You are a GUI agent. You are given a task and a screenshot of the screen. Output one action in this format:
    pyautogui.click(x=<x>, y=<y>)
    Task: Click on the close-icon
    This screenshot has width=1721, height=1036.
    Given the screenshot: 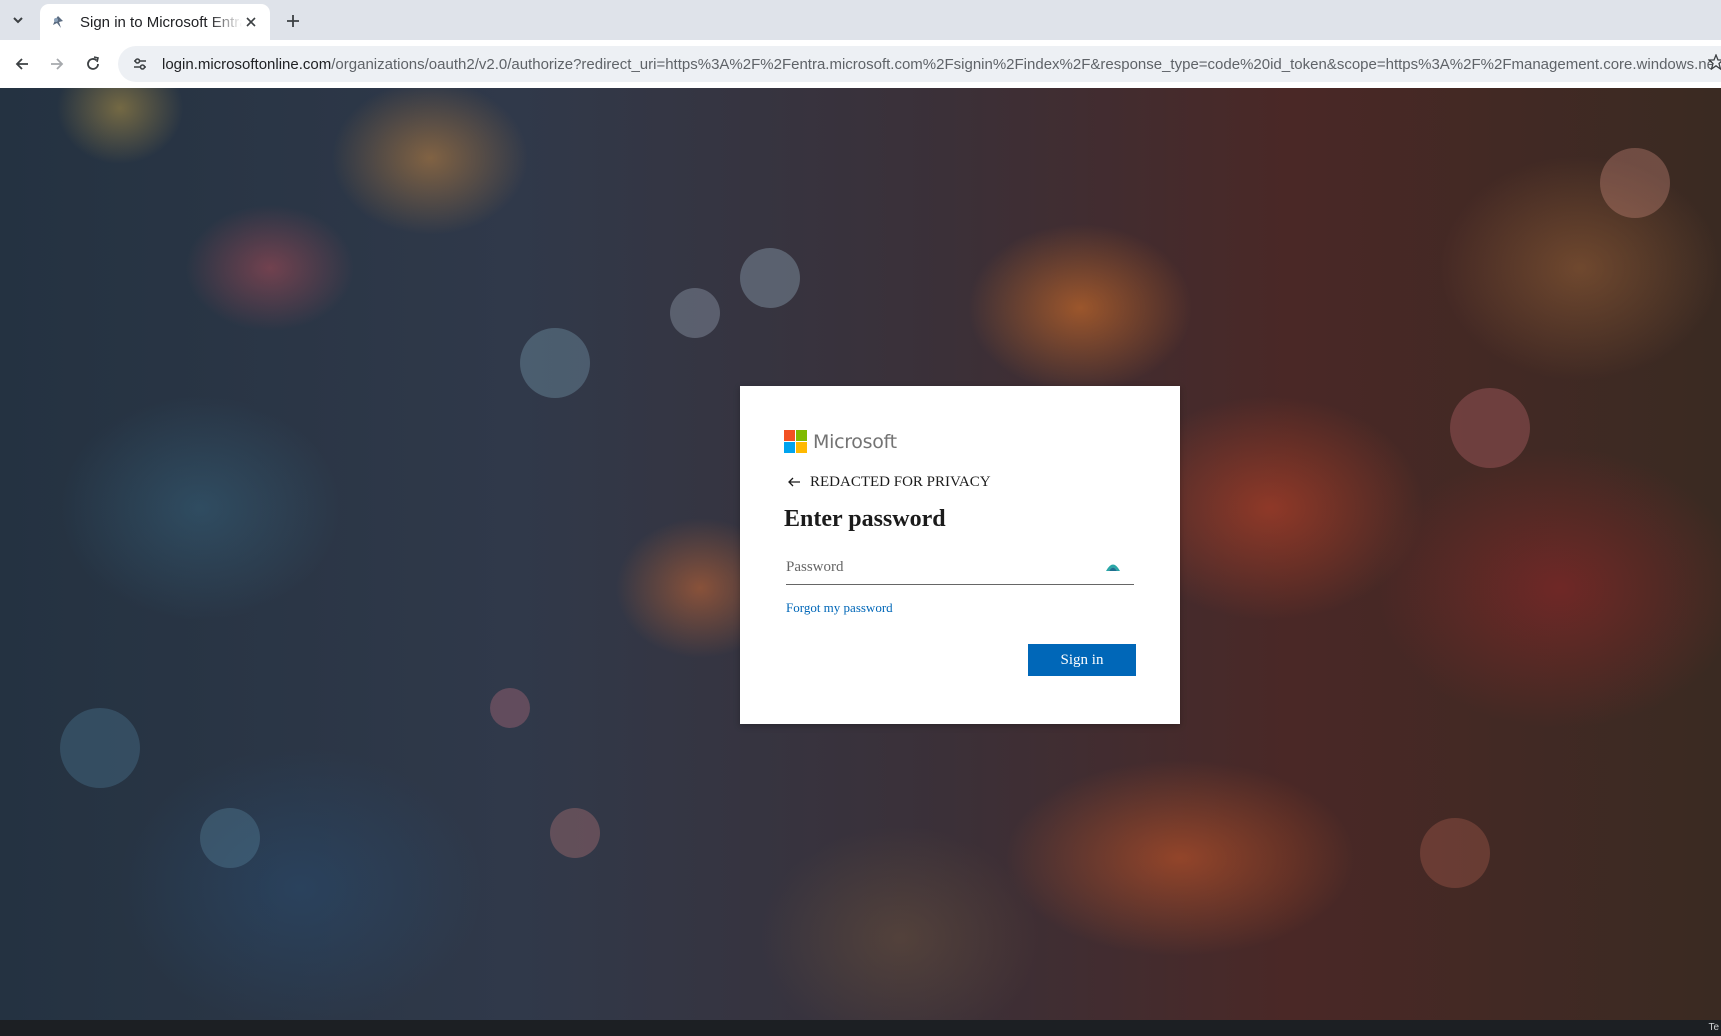 What is the action you would take?
    pyautogui.click(x=251, y=22)
    